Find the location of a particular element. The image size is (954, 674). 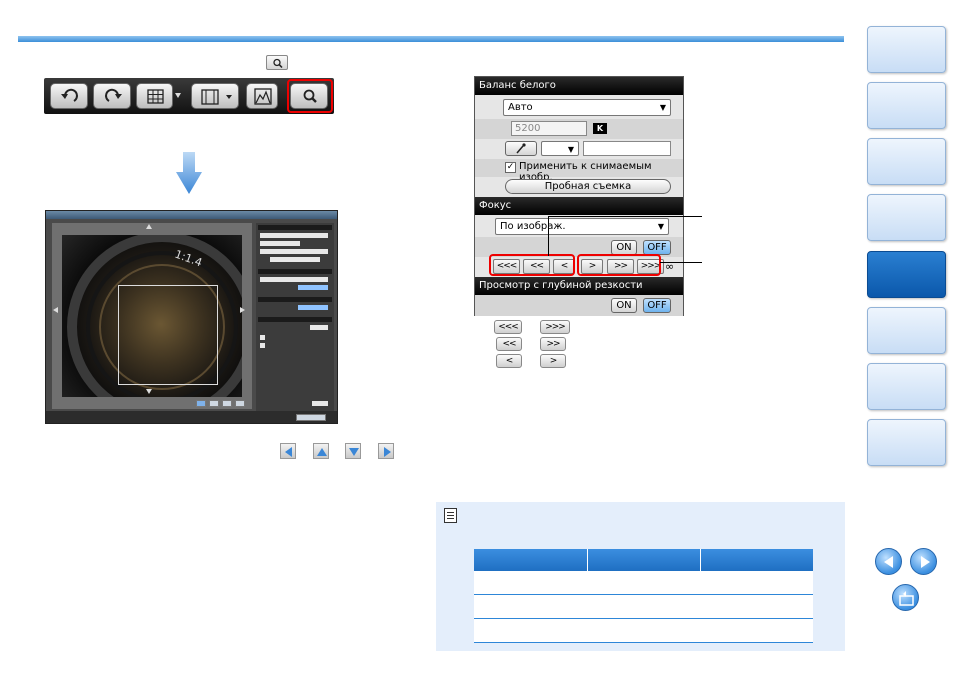

test-shot-button: Пробная съемка is located at coordinates (588, 186).